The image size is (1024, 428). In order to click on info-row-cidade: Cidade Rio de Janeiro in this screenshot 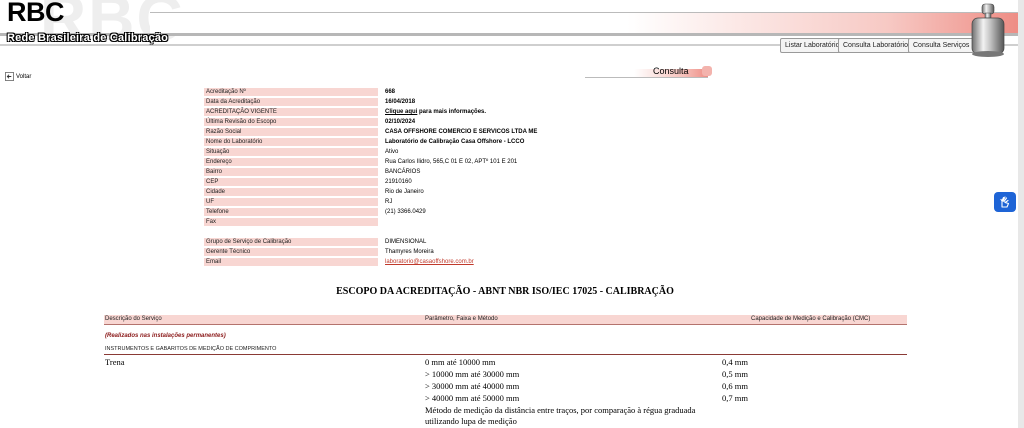, I will do `click(354, 192)`.